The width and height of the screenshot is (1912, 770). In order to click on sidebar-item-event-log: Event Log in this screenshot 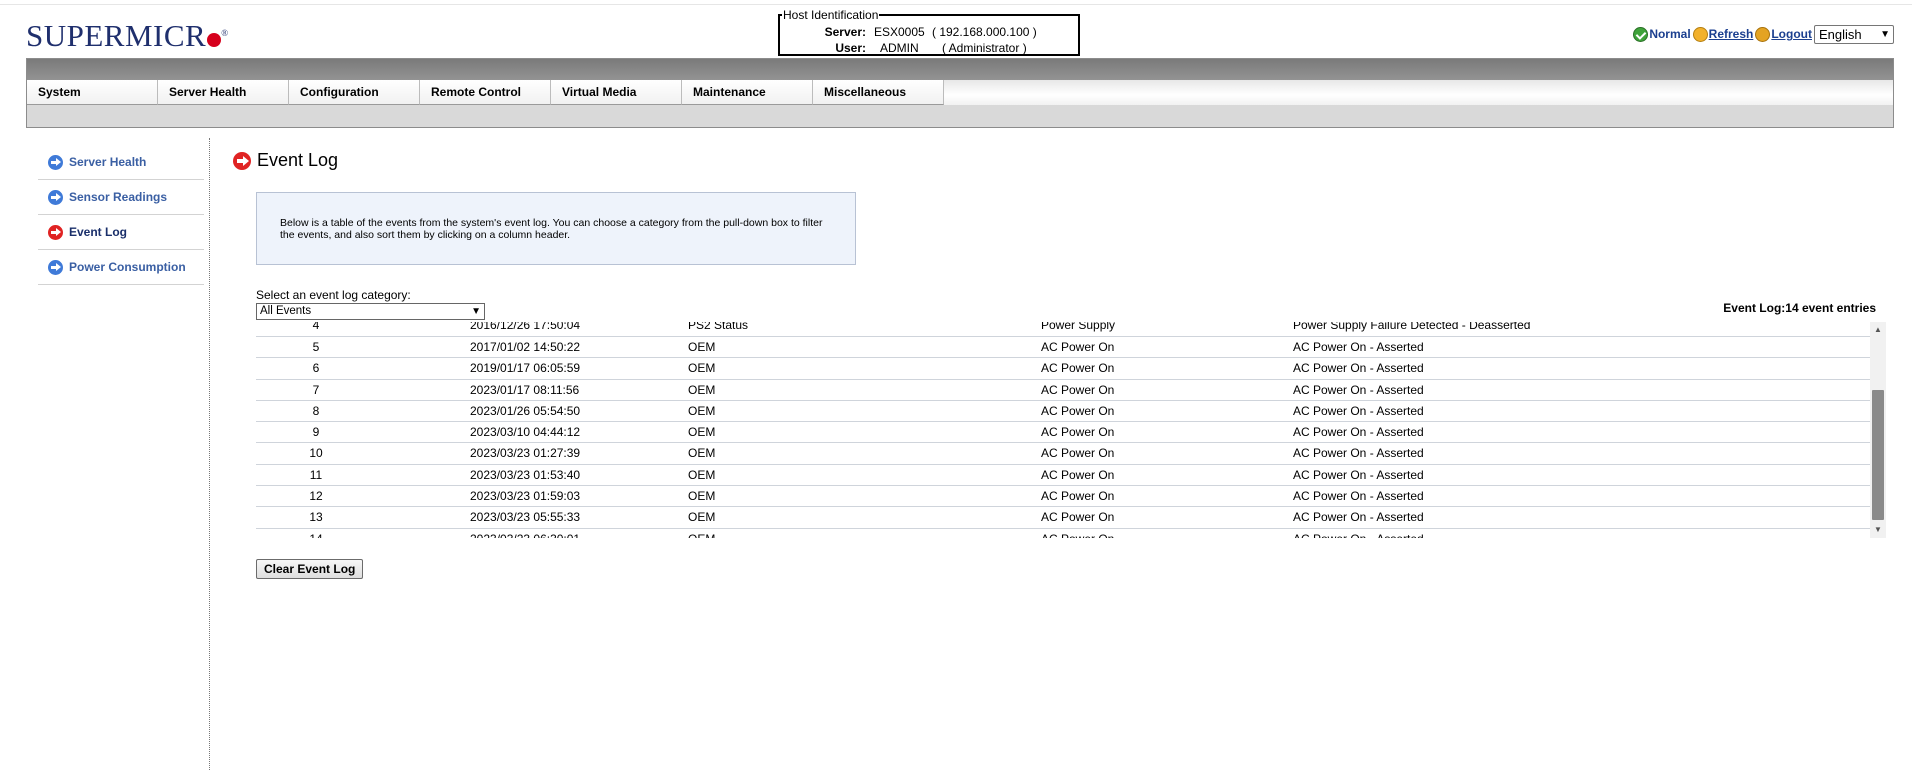, I will do `click(121, 232)`.